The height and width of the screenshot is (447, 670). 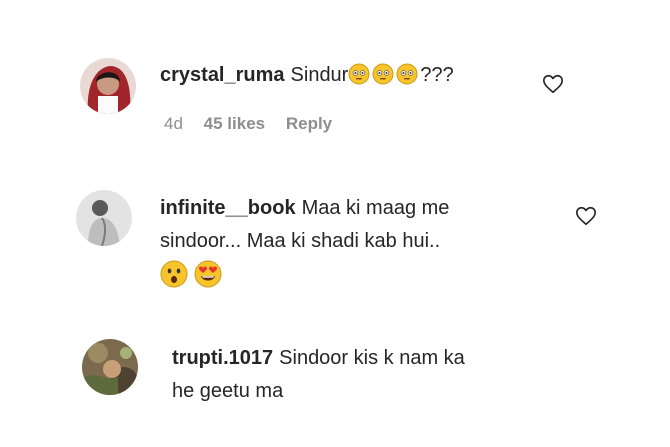 I want to click on comment-username: trupti.1017, so click(x=222, y=358).